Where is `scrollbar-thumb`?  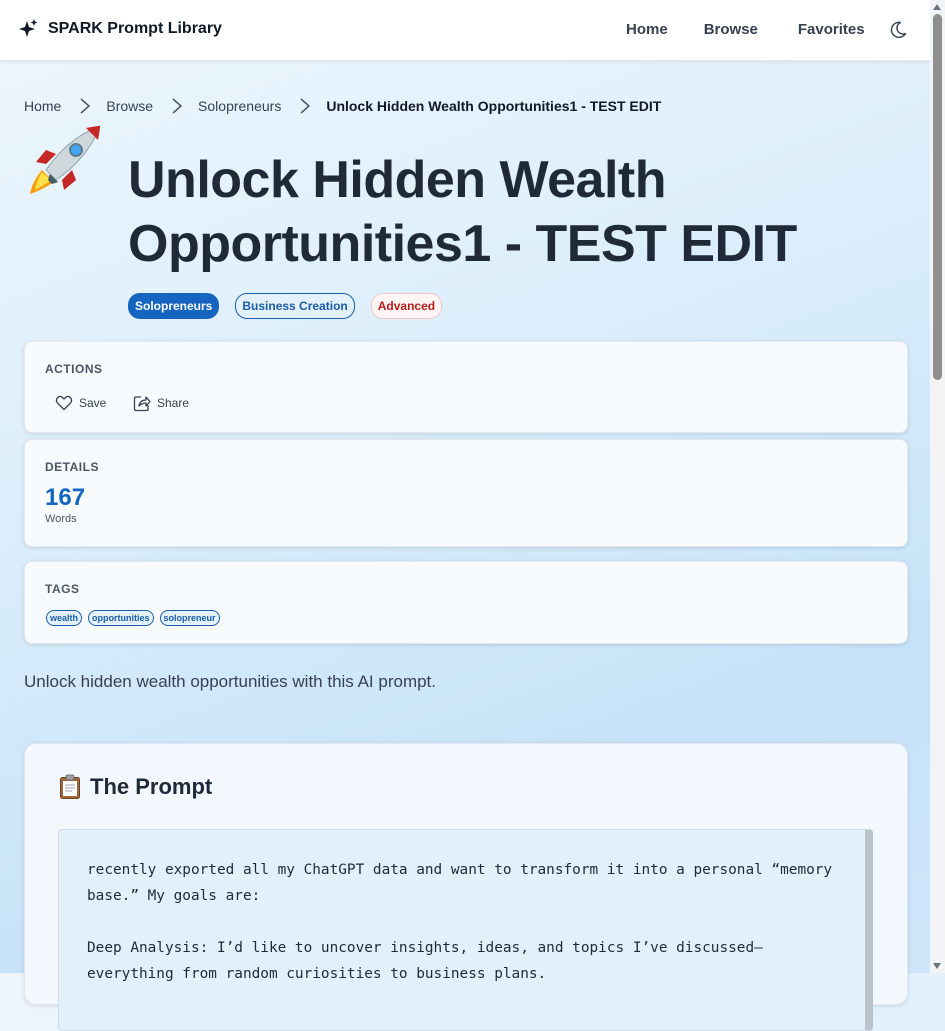
scrollbar-thumb is located at coordinates (937, 197).